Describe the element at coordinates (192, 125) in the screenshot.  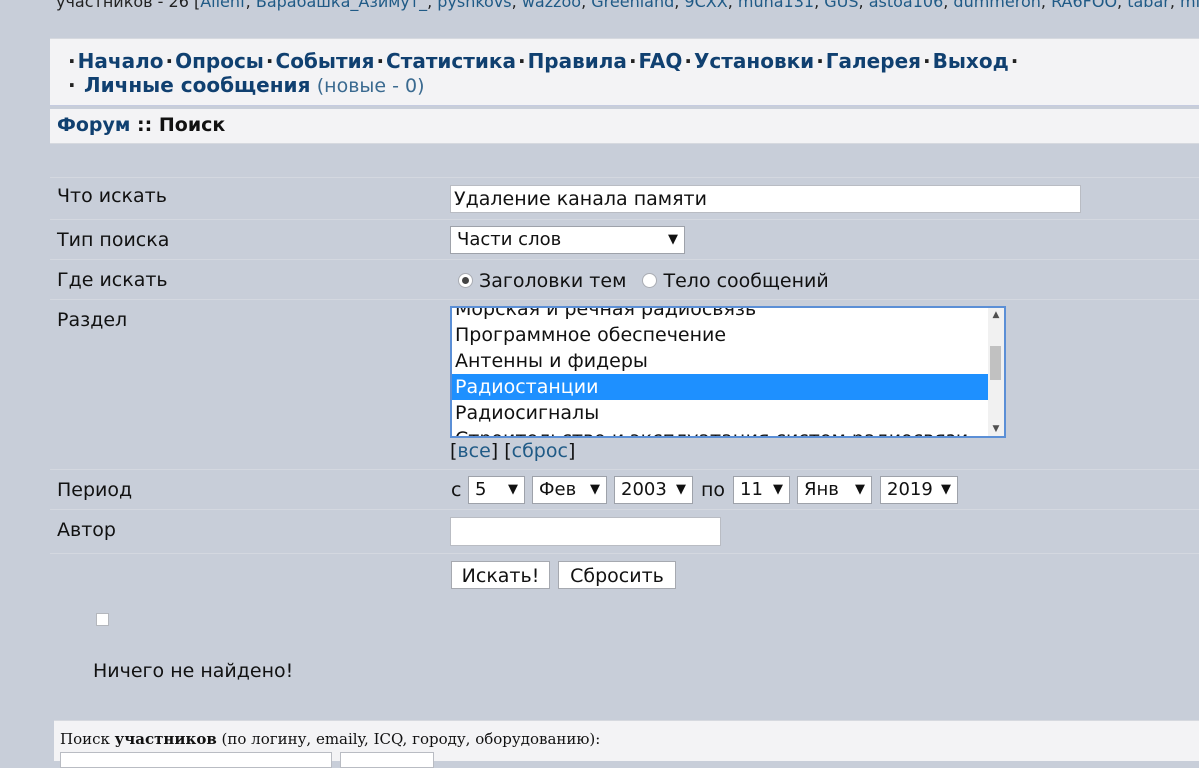
I see `breadcrumb-current: Поиск` at that location.